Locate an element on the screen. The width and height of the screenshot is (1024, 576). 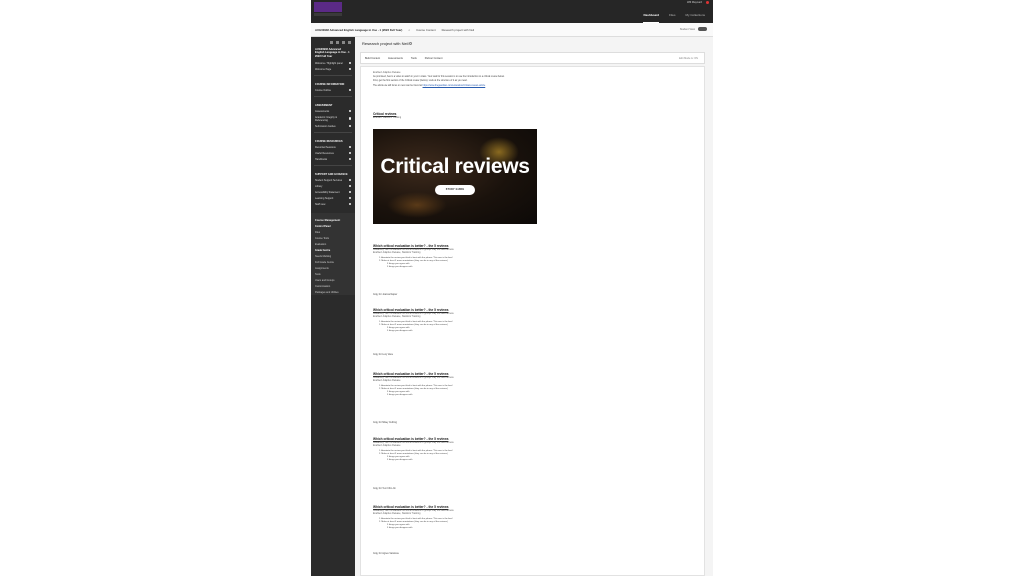
add-menu-item-icon is located at coordinates (331, 42).